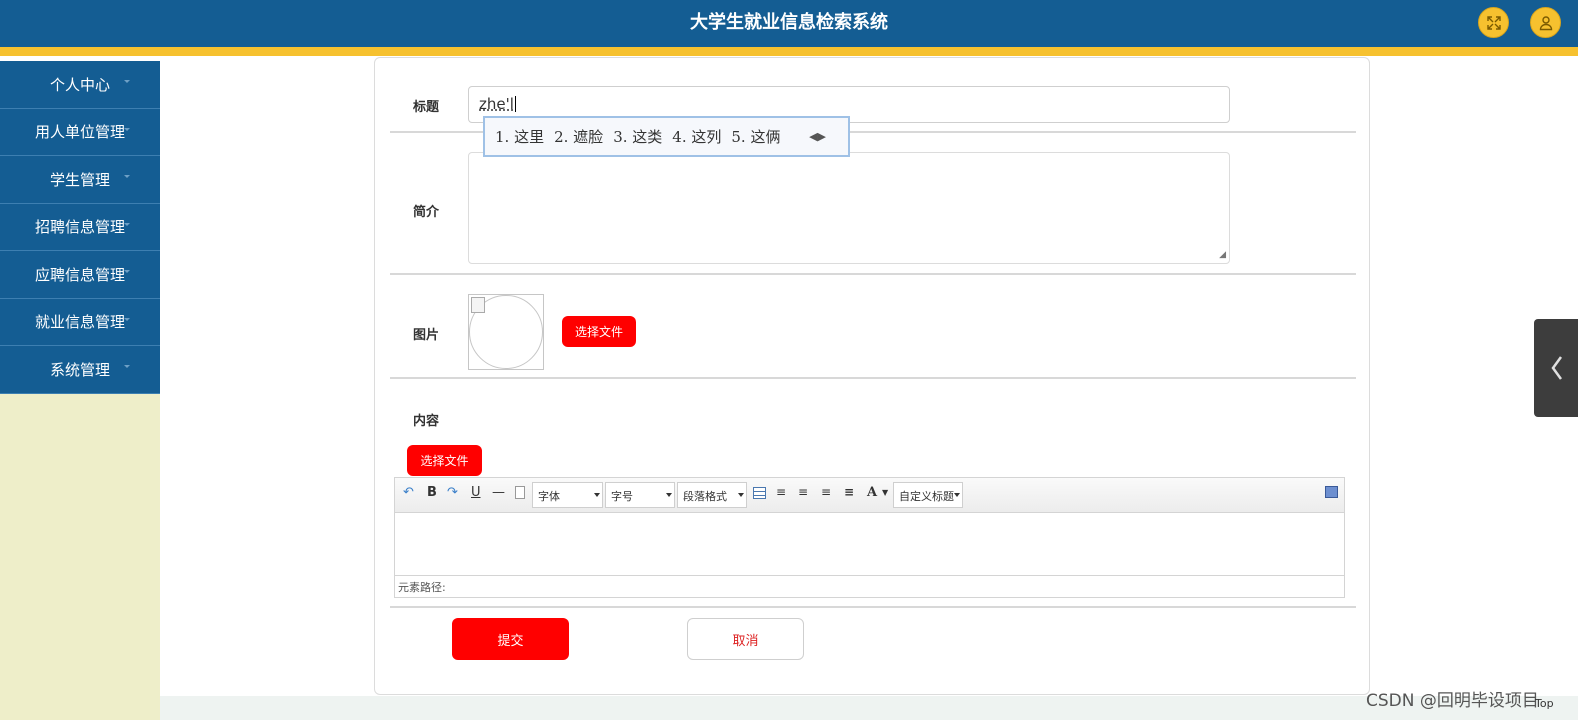 The height and width of the screenshot is (720, 1578). What do you see at coordinates (506, 332) in the screenshot?
I see `image-preview` at bounding box center [506, 332].